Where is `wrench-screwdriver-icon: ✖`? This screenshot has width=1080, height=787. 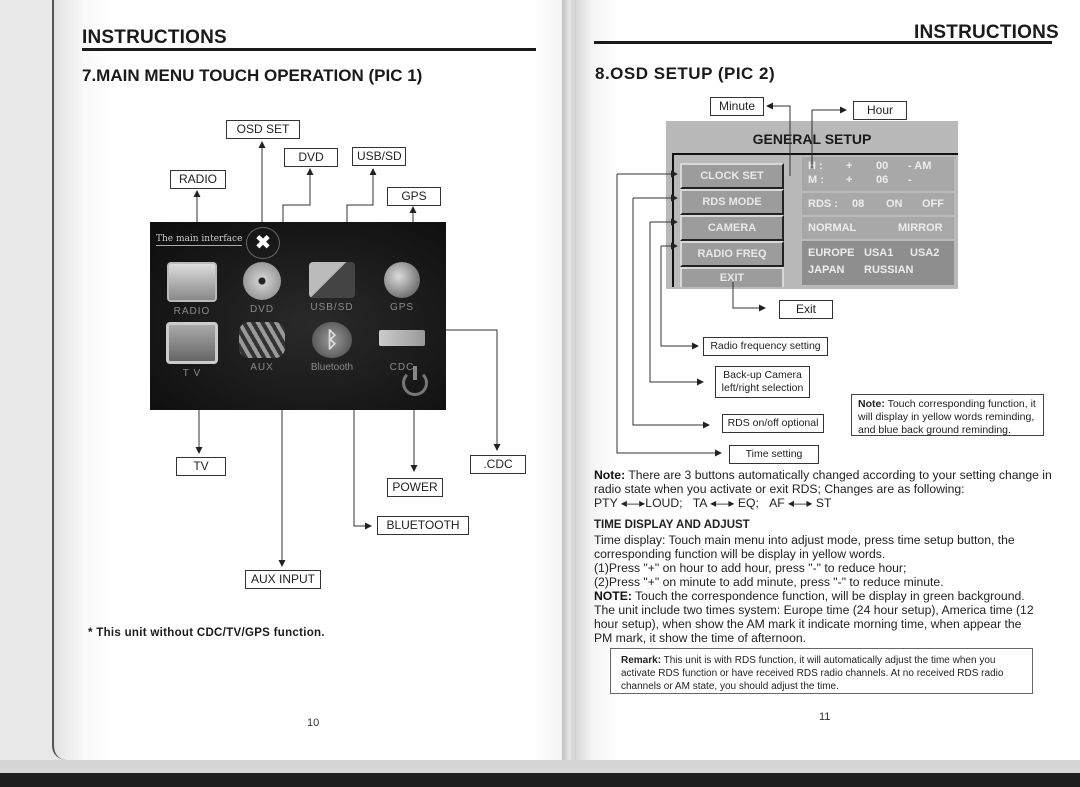 wrench-screwdriver-icon: ✖ is located at coordinates (263, 243).